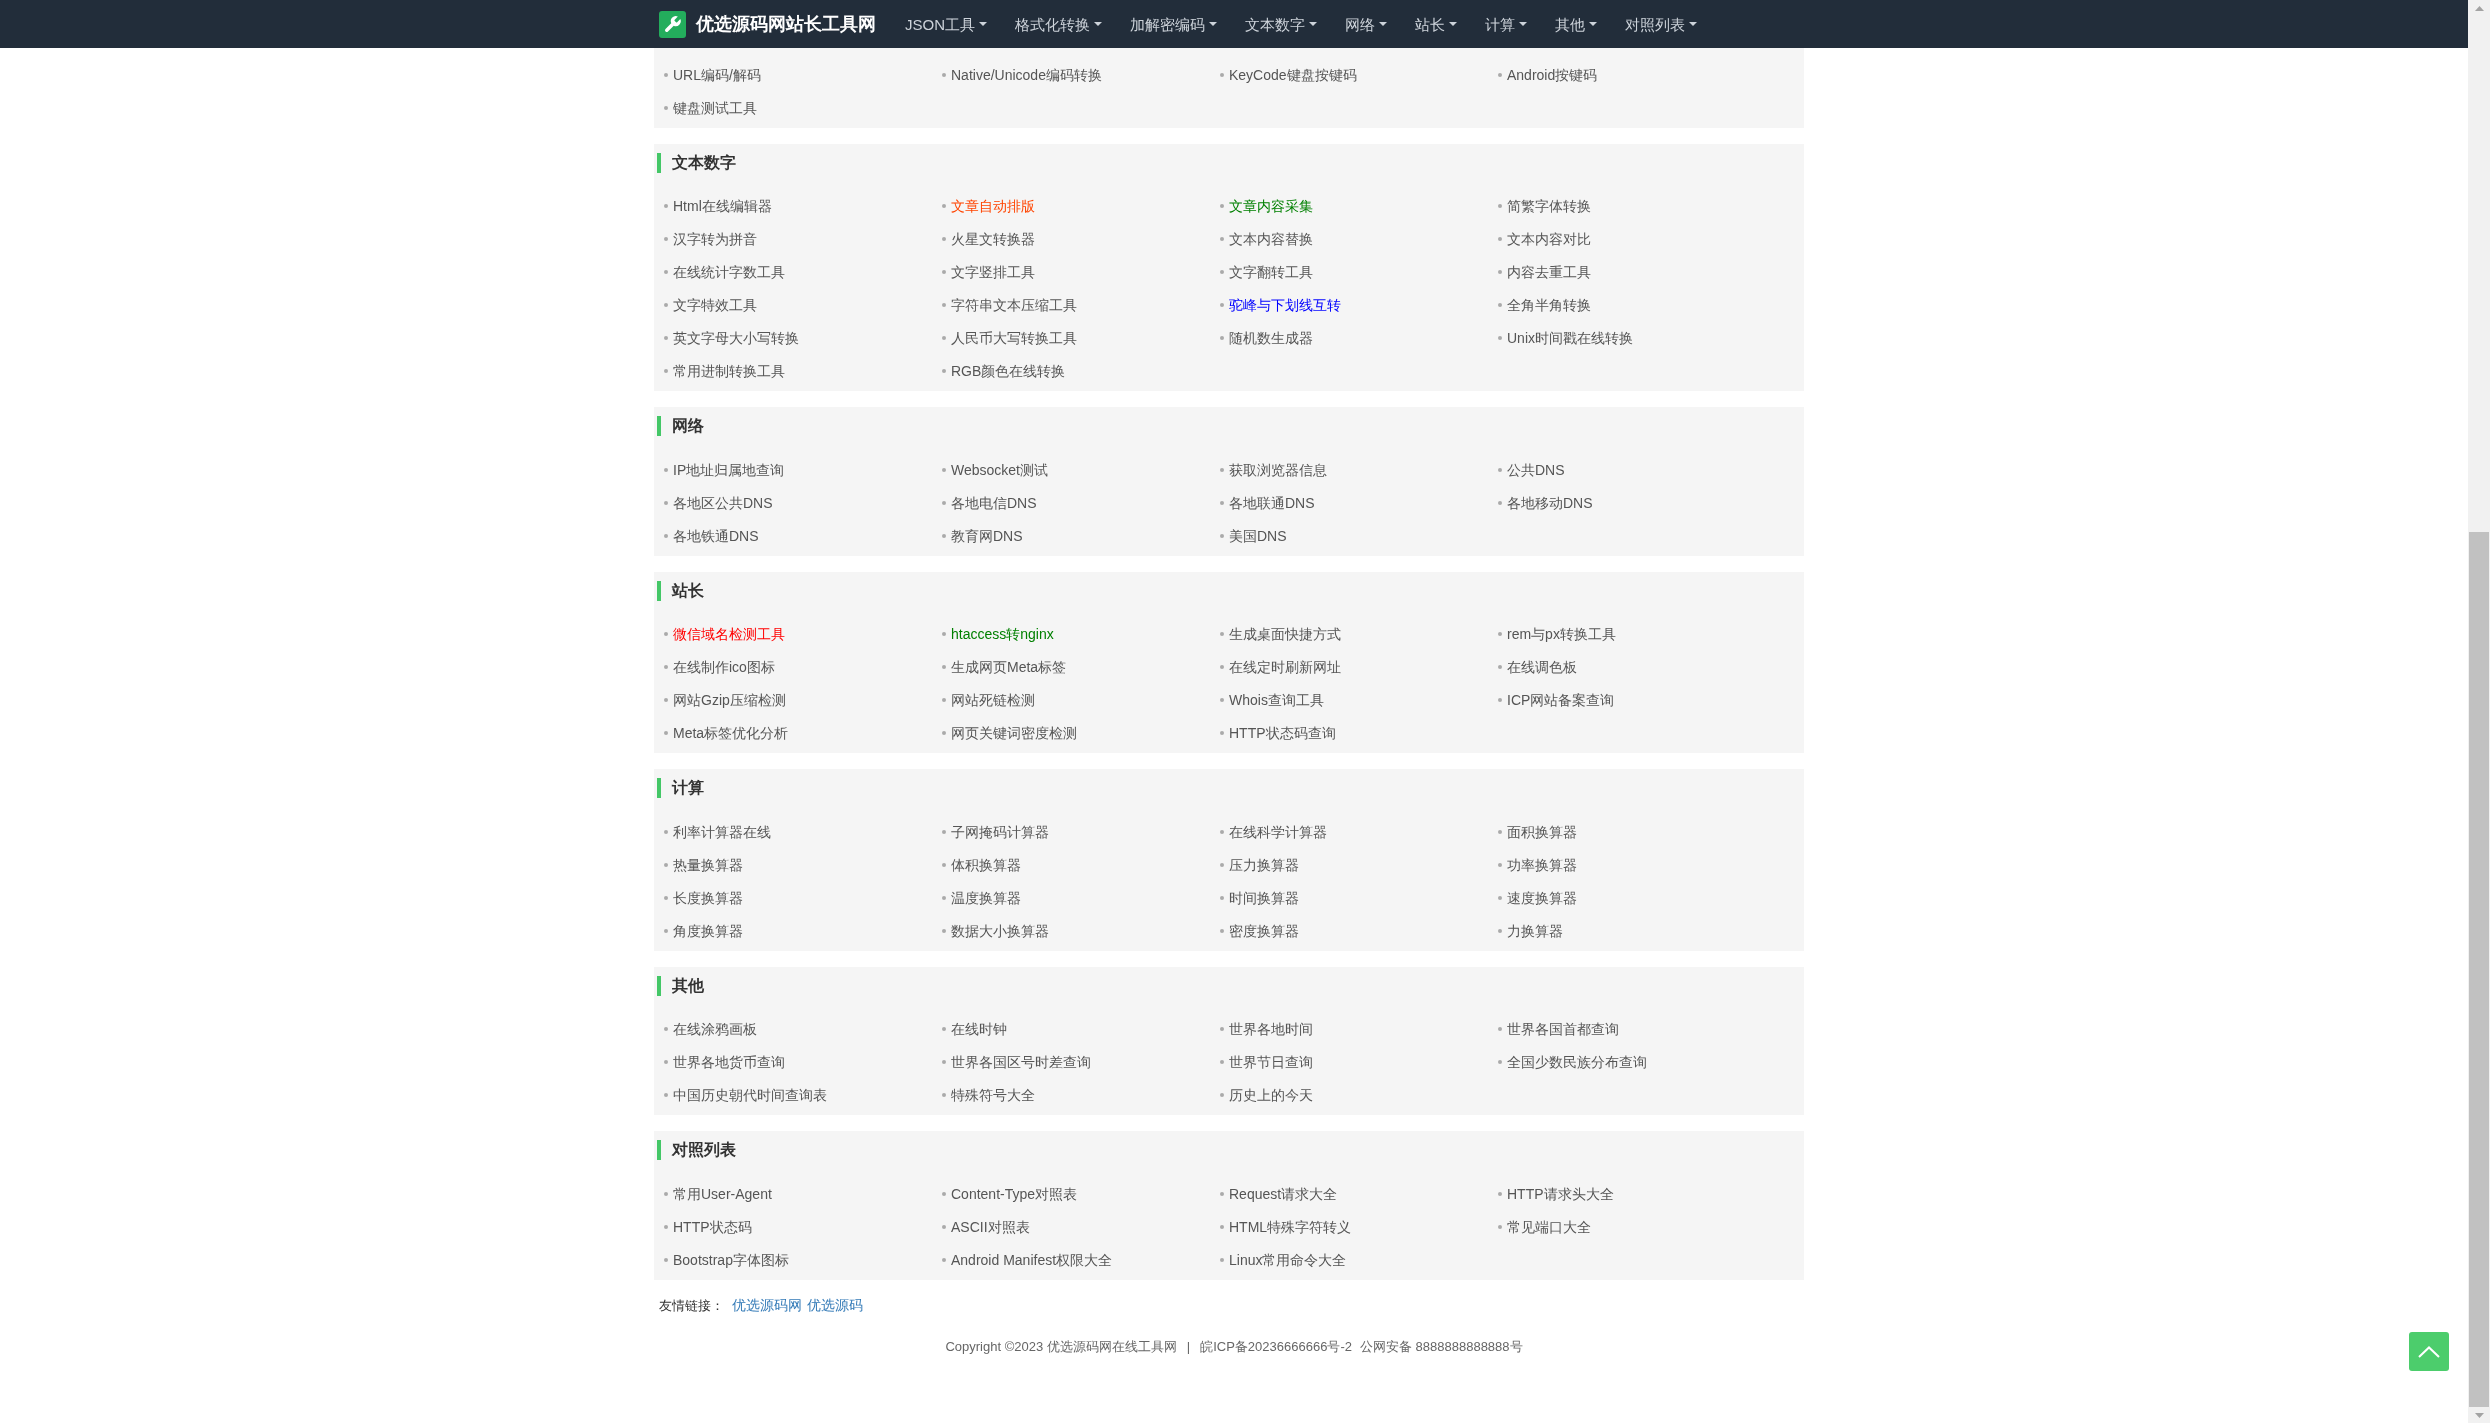 This screenshot has width=2490, height=1423. Describe the element at coordinates (2479, 1415) in the screenshot. I see `scroll-down-arrow-icon` at that location.